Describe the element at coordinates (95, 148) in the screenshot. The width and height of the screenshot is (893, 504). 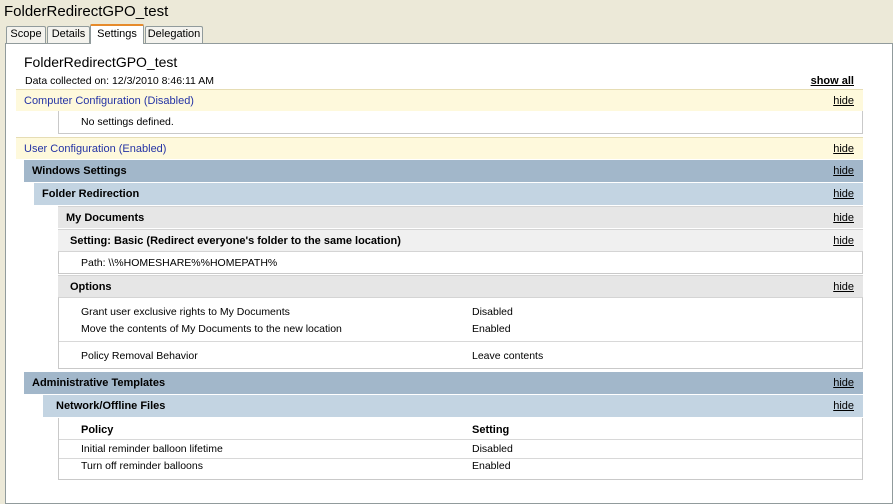
I see `user-configuration-label: User Configuration (Enabled)` at that location.